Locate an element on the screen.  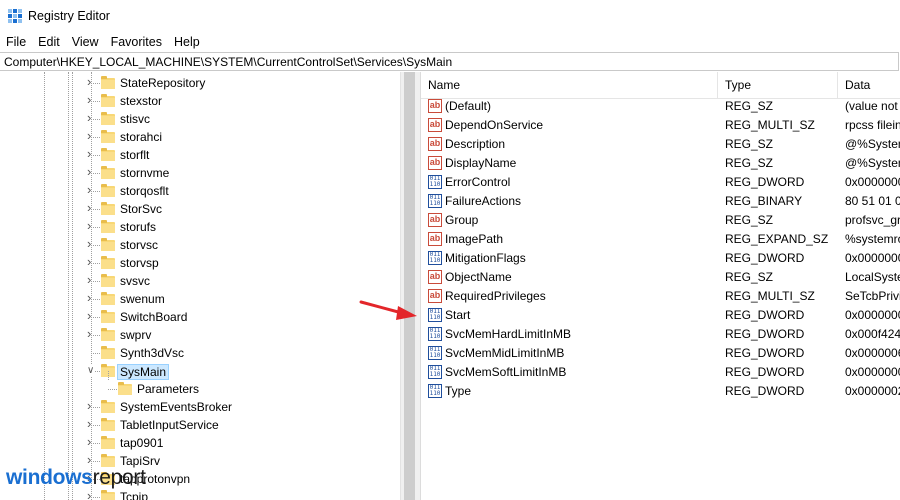
value-name: DisplayName is located at coordinates (481, 163).